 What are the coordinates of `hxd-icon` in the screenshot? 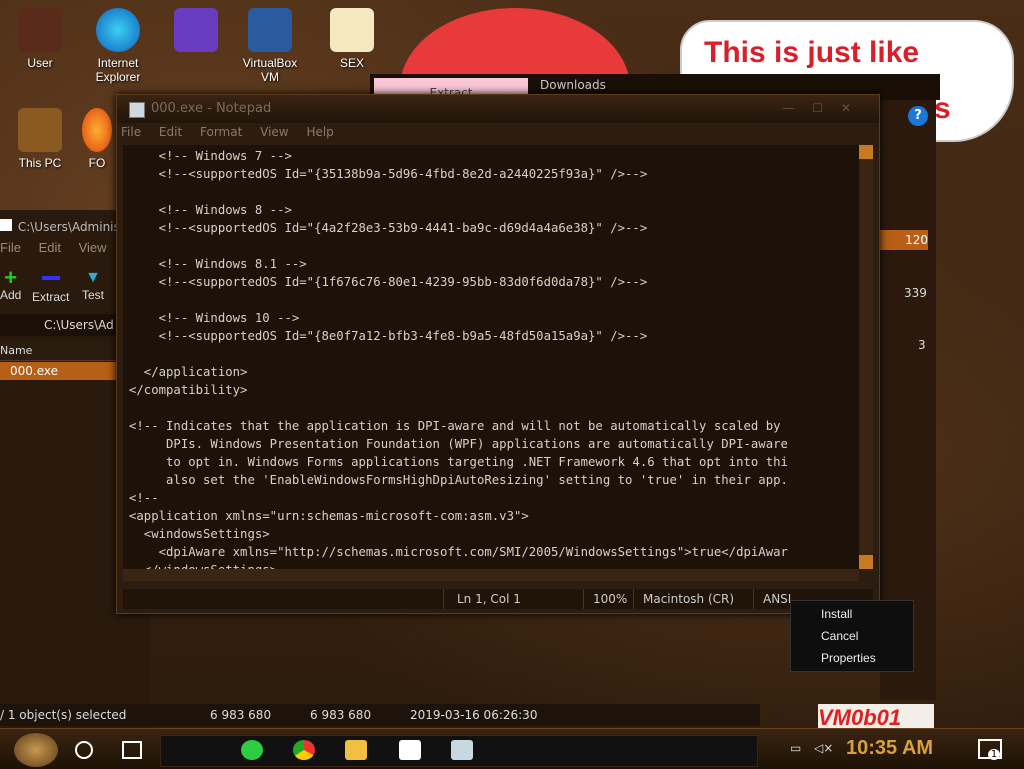 It's located at (352, 30).